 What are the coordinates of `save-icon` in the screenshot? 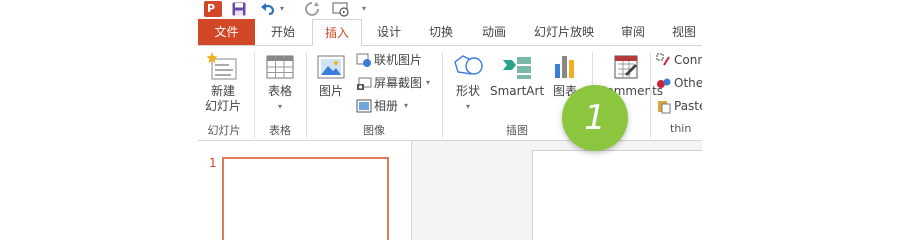 It's located at (239, 9).